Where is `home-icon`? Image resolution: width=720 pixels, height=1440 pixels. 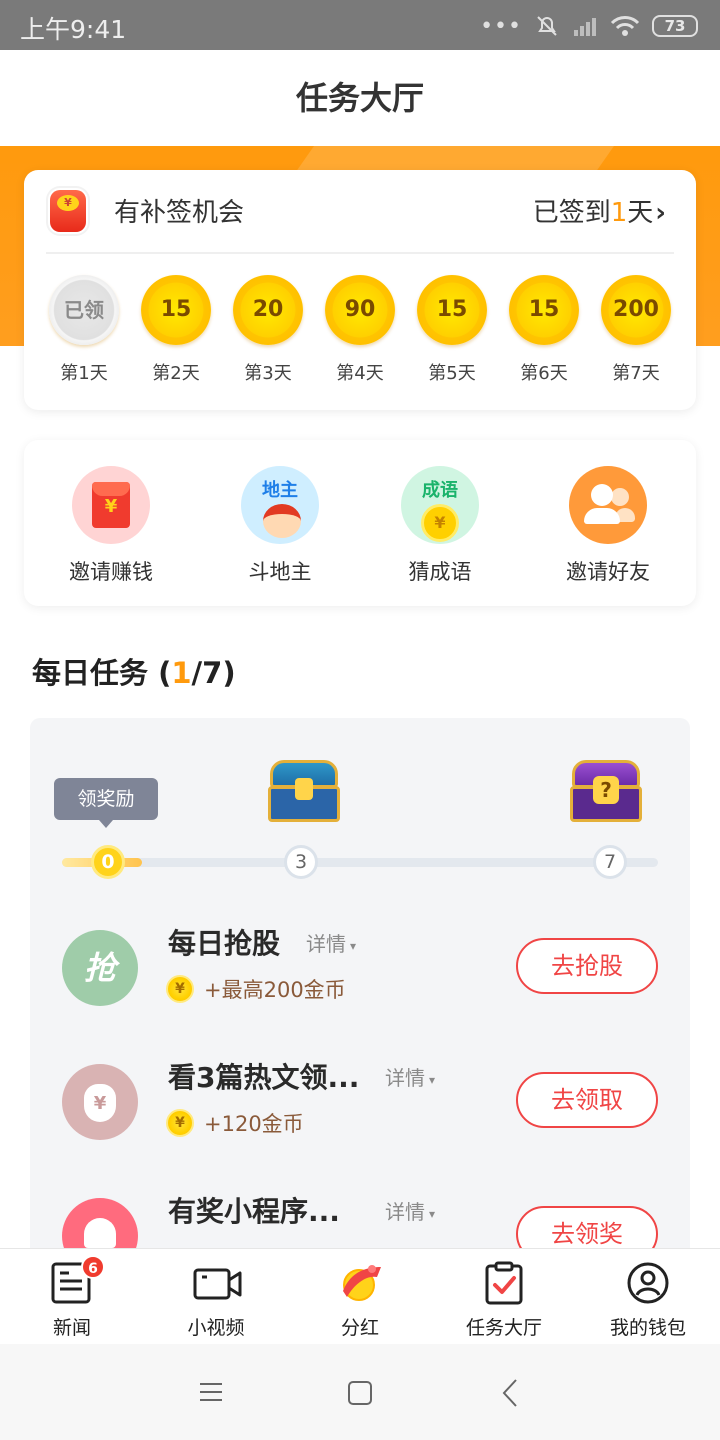 home-icon is located at coordinates (360, 1393).